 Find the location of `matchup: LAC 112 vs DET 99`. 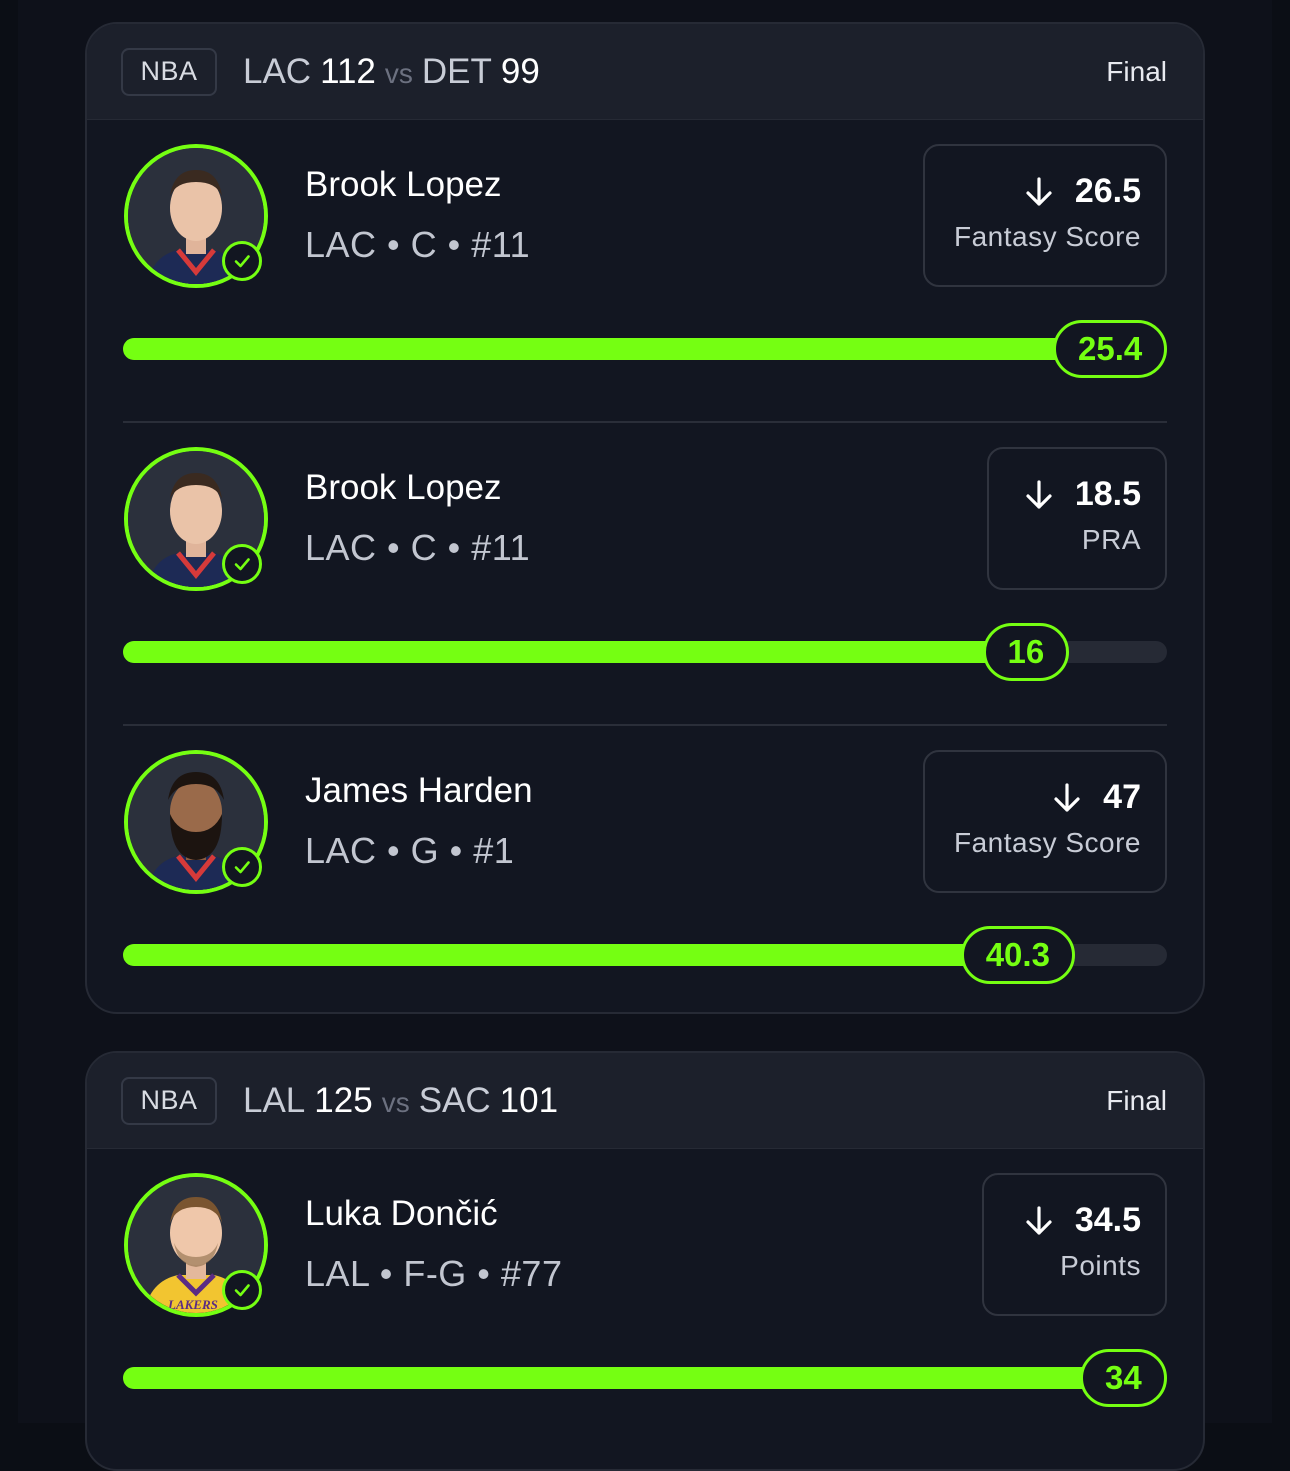

matchup: LAC 112 vs DET 99 is located at coordinates (391, 72).